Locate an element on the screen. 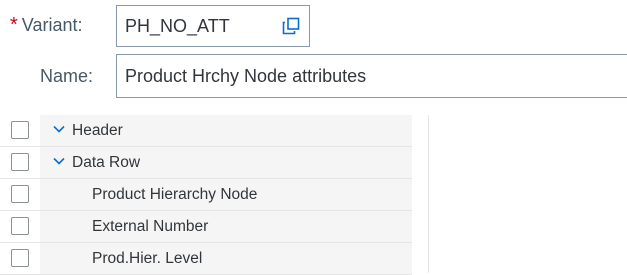  row-label: Prod.Hier. Level is located at coordinates (147, 258).